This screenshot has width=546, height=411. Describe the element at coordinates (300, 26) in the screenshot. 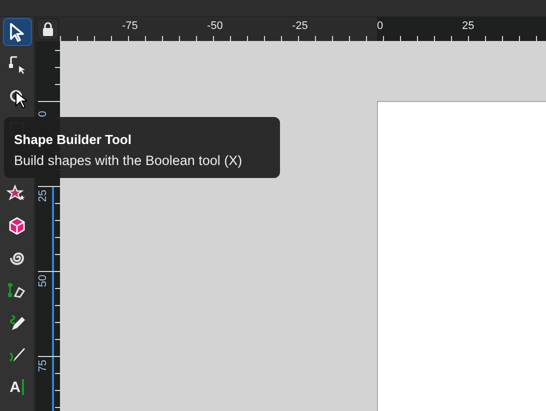

I see `ruler-label: -25` at that location.